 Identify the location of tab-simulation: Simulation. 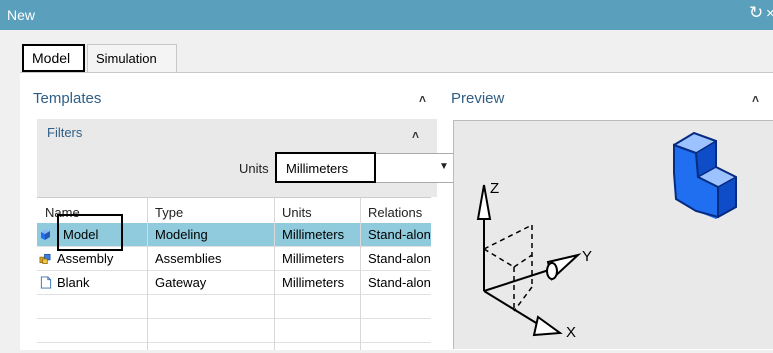
(132, 58).